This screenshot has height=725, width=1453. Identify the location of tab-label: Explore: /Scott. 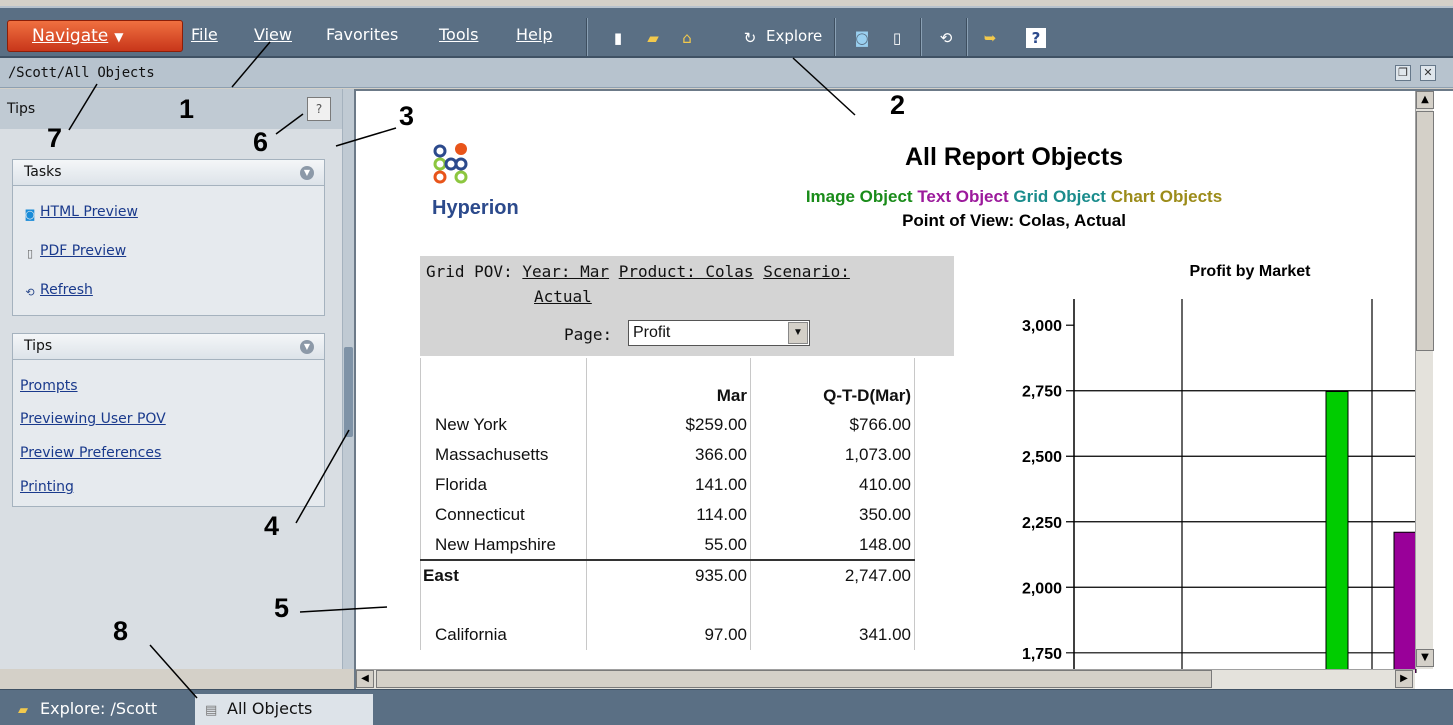
(99, 708).